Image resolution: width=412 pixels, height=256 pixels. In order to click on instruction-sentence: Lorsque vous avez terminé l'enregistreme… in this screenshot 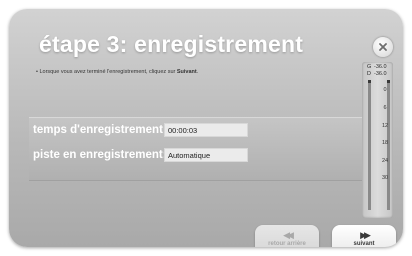, I will do `click(107, 72)`.